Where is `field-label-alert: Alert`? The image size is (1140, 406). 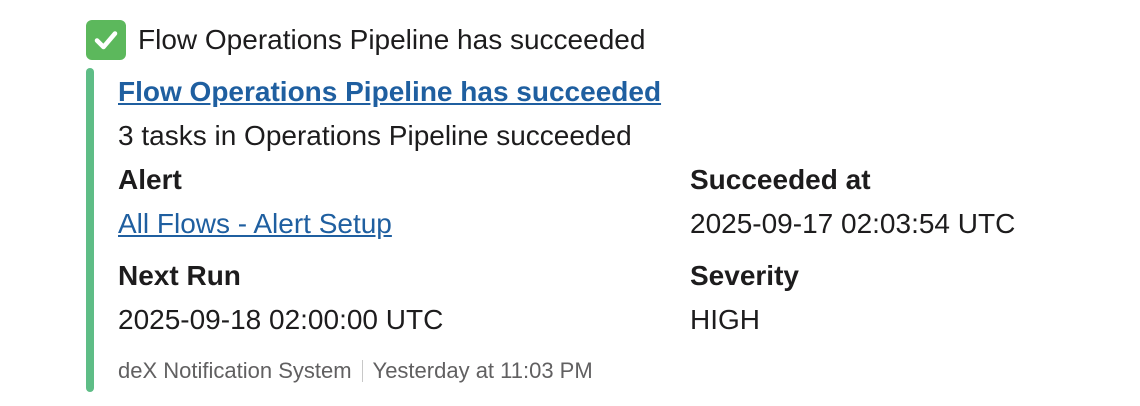
field-label-alert: Alert is located at coordinates (150, 179).